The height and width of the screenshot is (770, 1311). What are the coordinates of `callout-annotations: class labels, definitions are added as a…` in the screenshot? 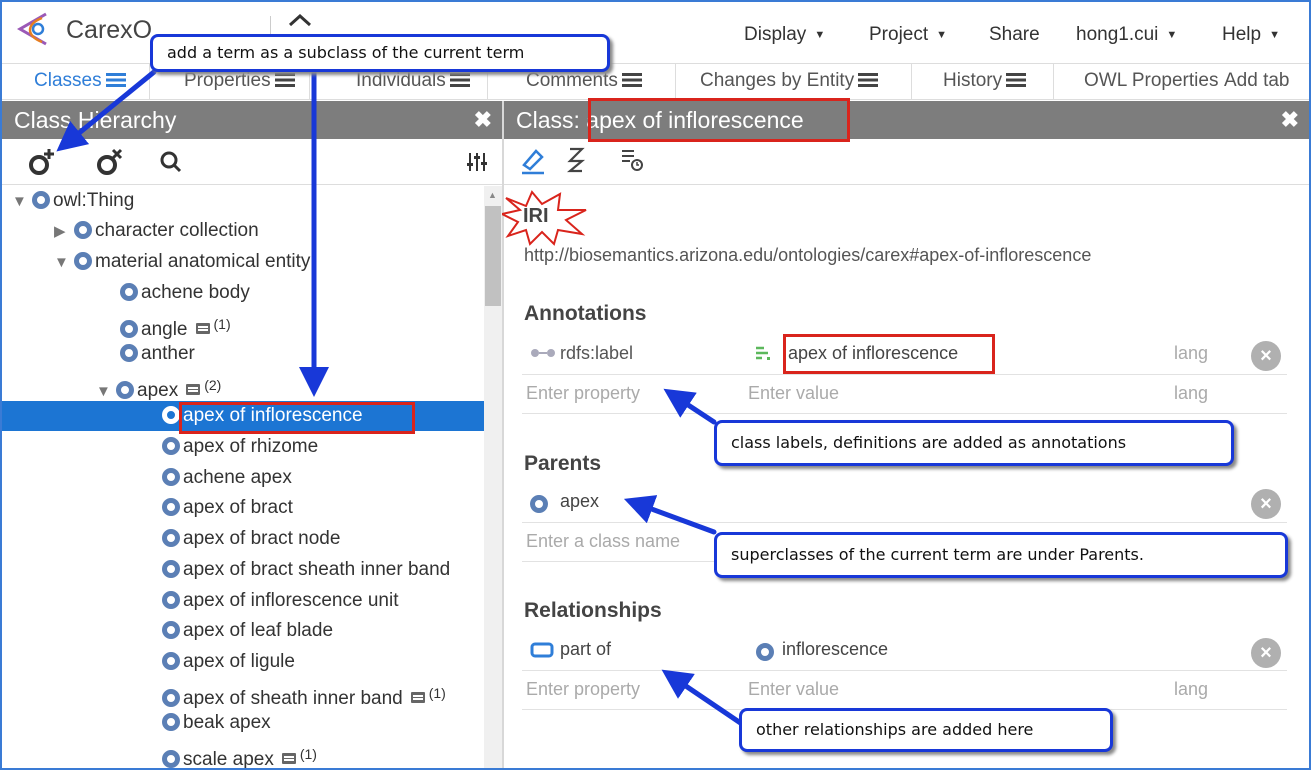 It's located at (974, 443).